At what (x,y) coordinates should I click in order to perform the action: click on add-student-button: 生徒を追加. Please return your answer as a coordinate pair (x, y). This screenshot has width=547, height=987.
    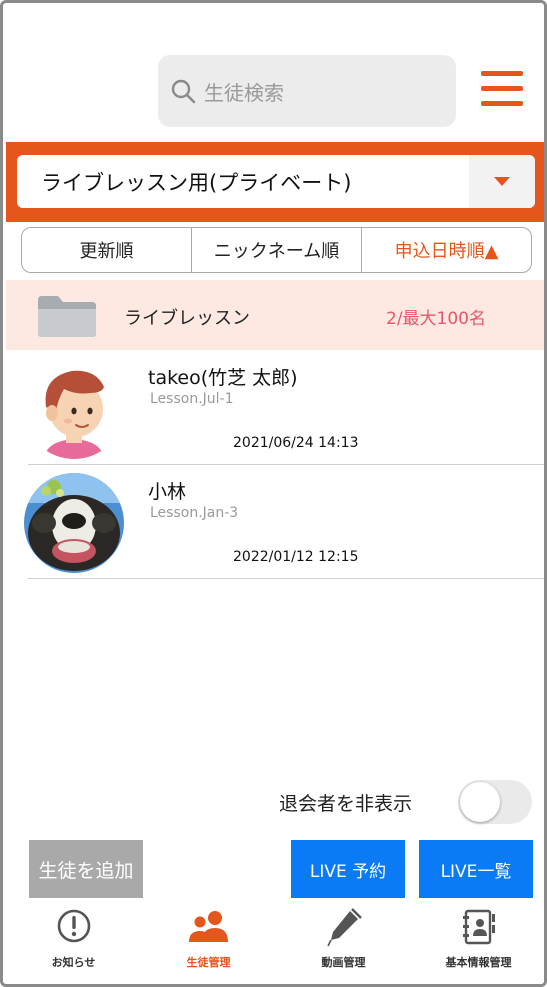
    Looking at the image, I should click on (86, 869).